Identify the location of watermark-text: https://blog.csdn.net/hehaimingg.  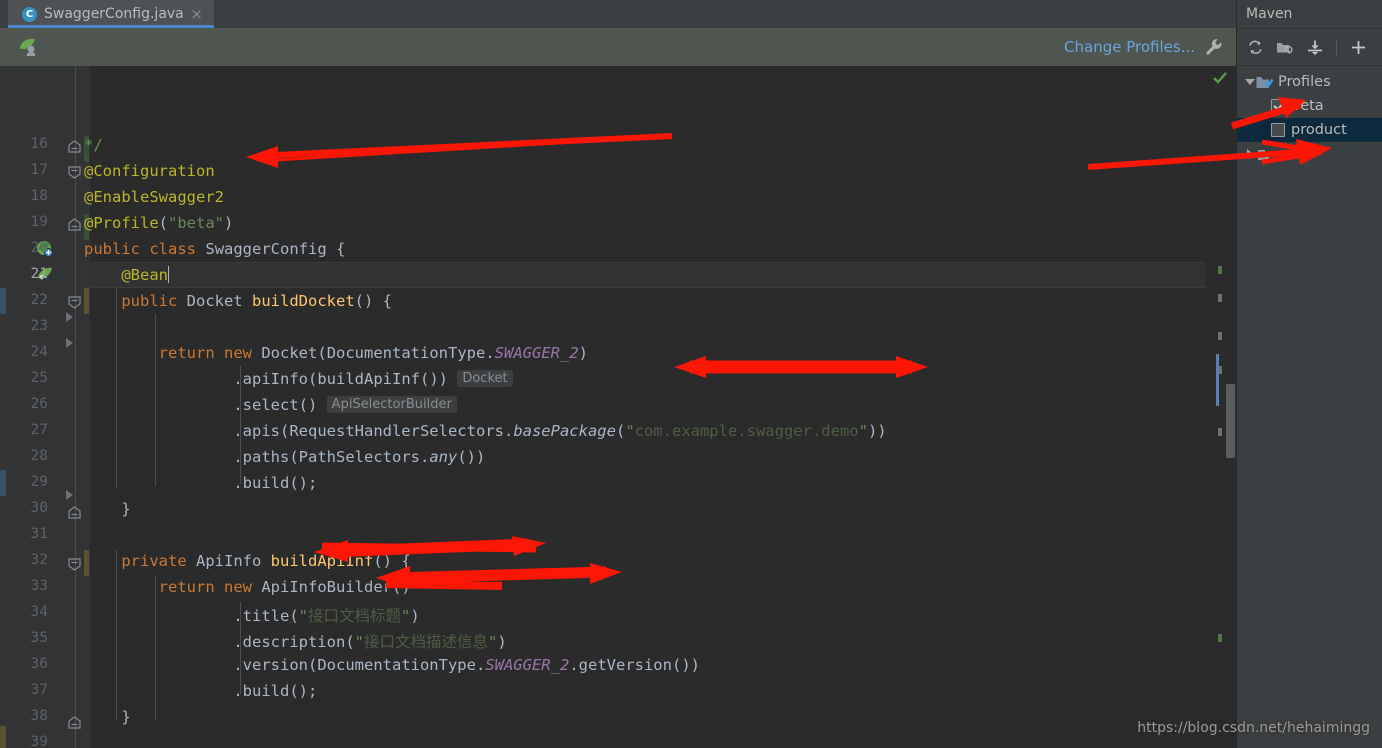
(1253, 728).